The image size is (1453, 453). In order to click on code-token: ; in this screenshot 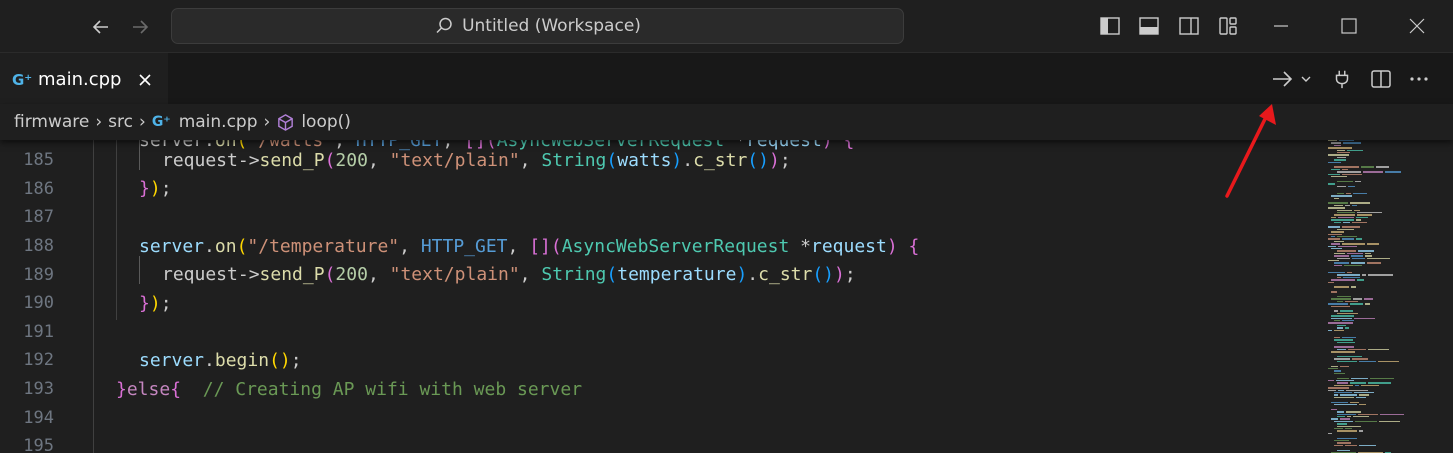, I will do `click(166, 303)`.